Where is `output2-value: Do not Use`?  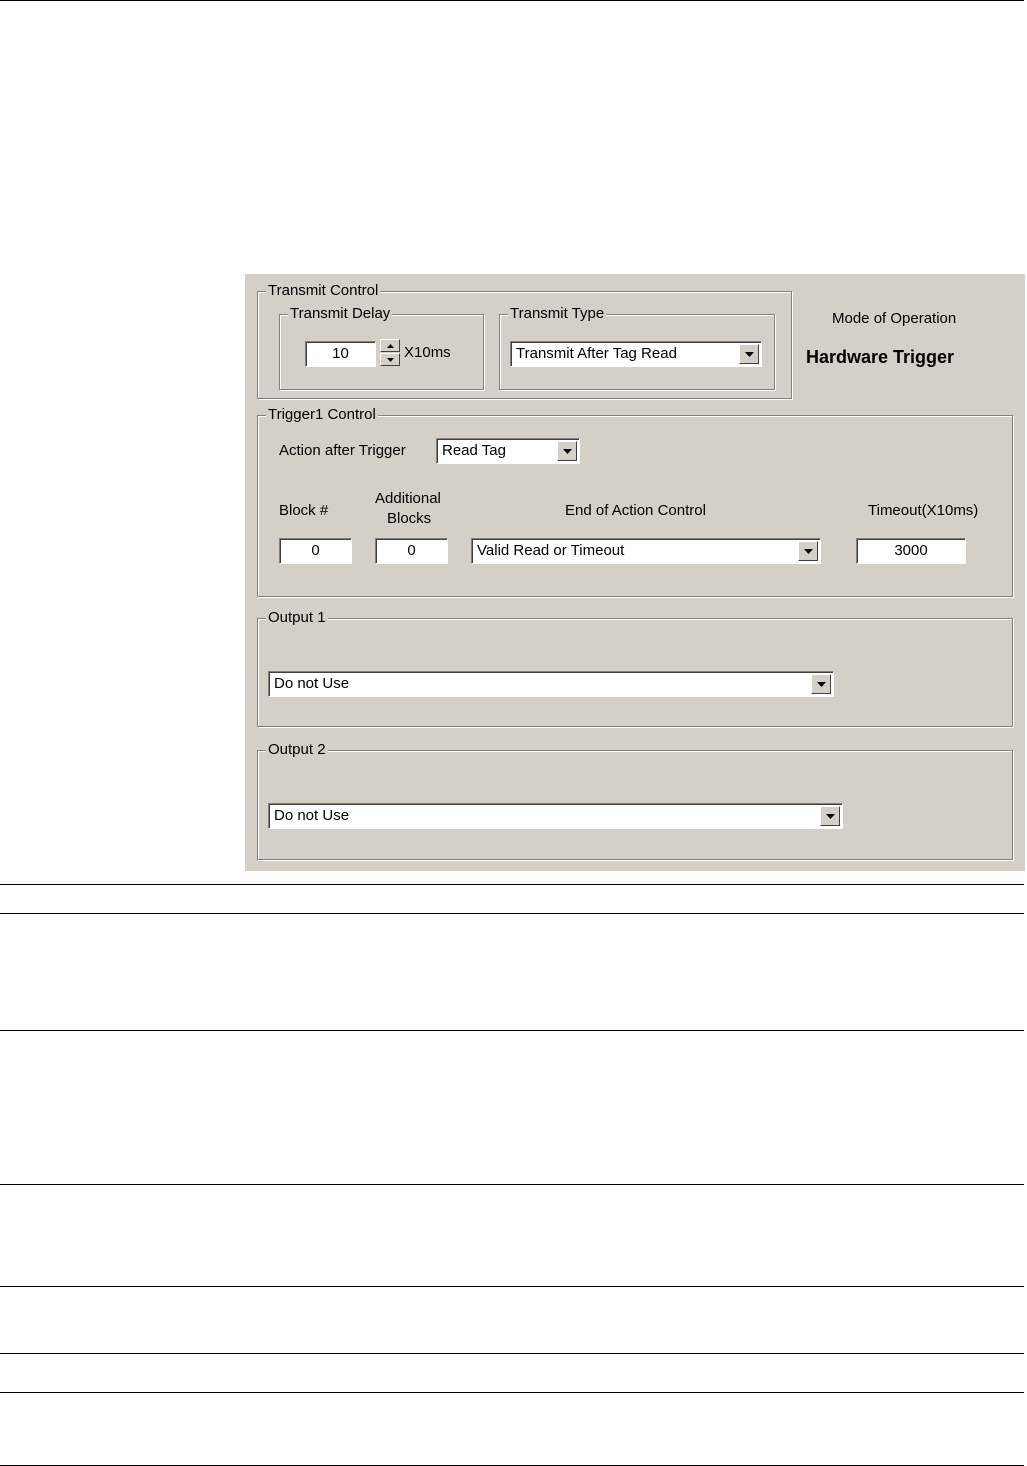
output2-value: Do not Use is located at coordinates (312, 815).